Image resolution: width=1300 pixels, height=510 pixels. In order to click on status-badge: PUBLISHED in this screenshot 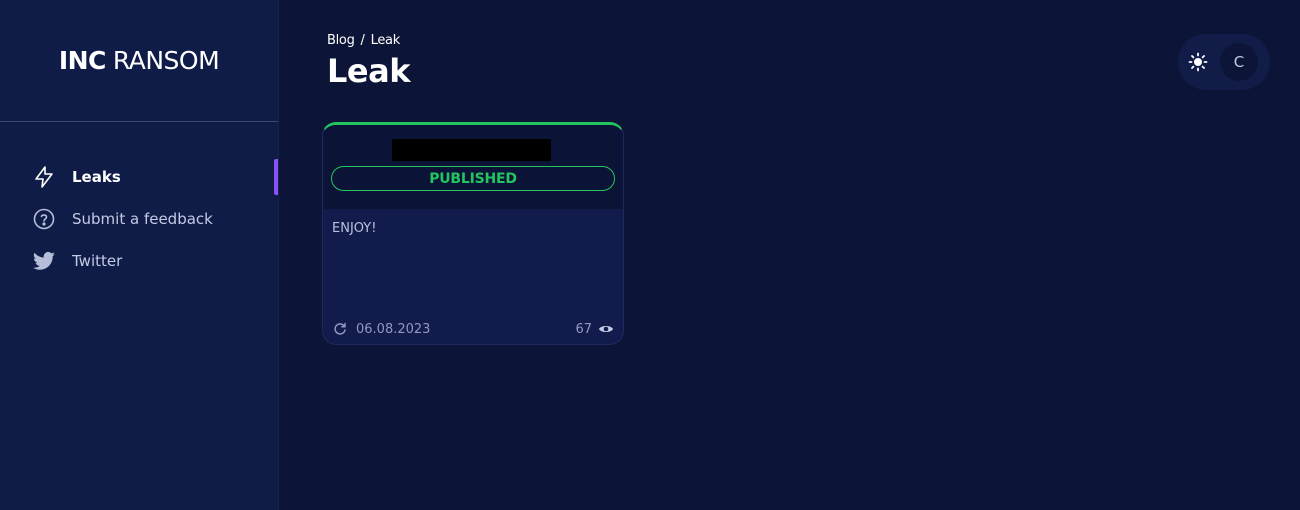, I will do `click(473, 178)`.